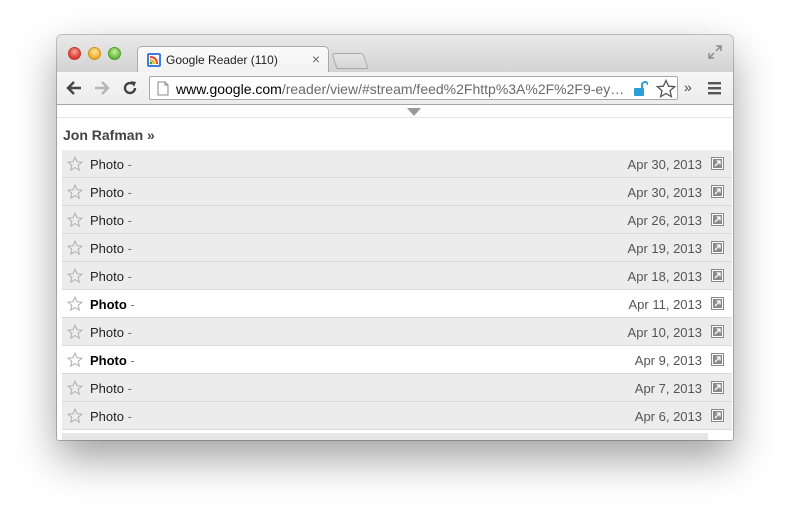  I want to click on title-bar: Google Reader (110) ×, so click(395, 54).